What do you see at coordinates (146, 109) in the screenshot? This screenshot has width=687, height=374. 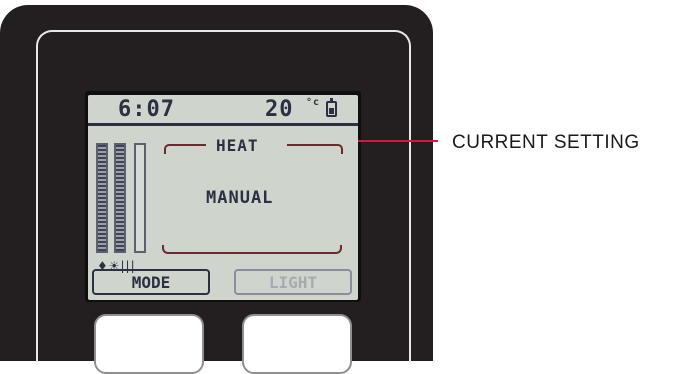 I see `clock-time: 6:07` at bounding box center [146, 109].